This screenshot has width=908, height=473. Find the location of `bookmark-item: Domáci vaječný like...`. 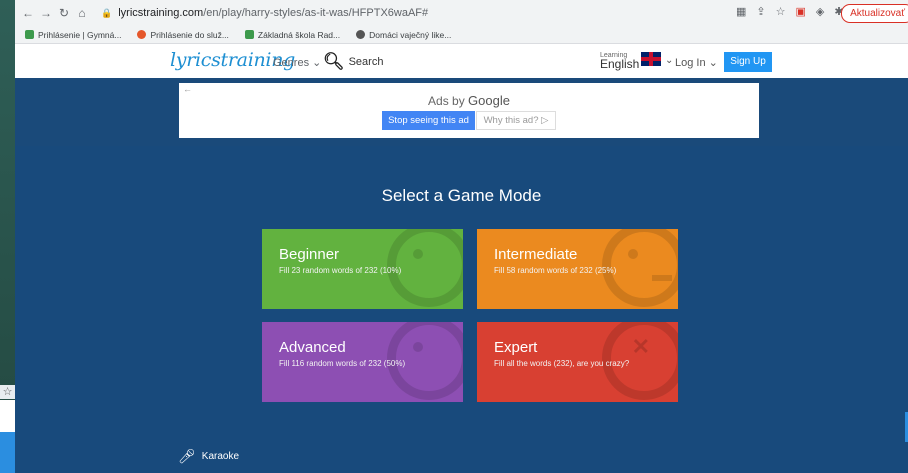

bookmark-item: Domáci vaječný like... is located at coordinates (403, 35).